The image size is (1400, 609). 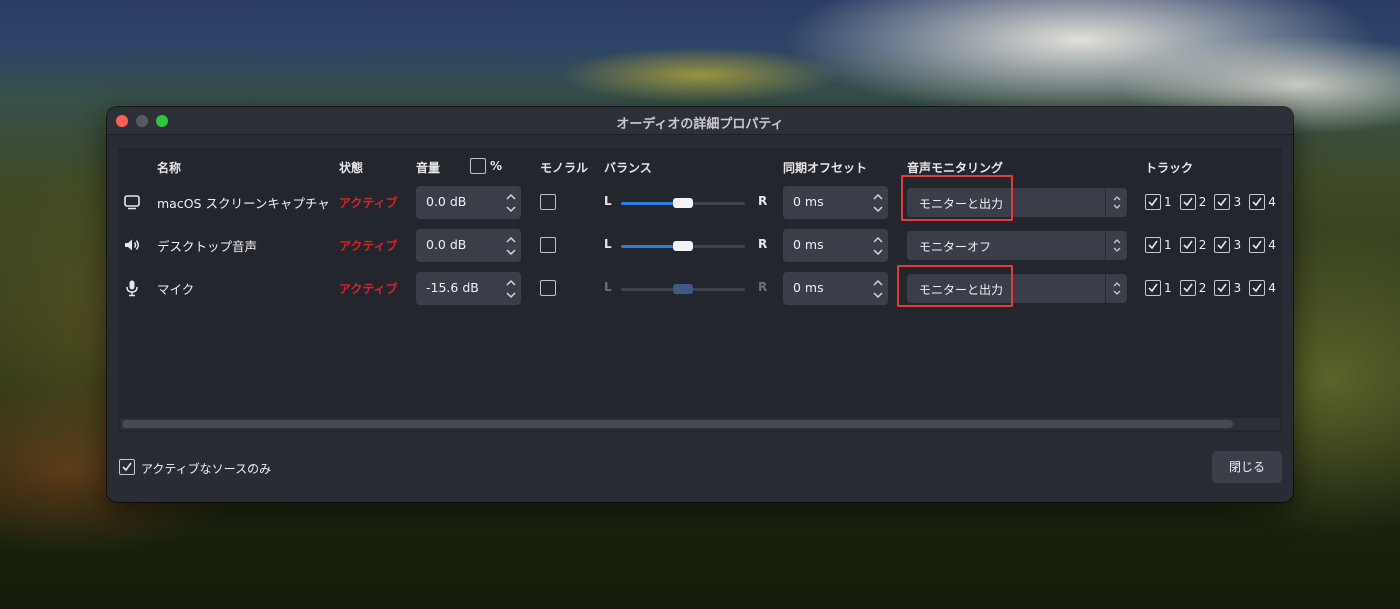 I want to click on header-sync-offset: 同期オフセット, so click(x=825, y=168).